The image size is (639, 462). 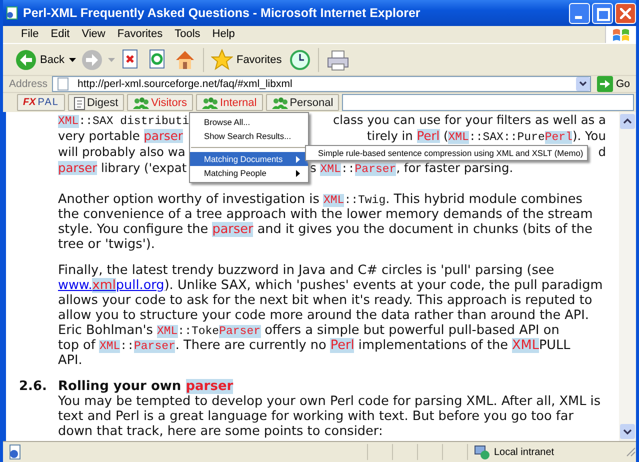 What do you see at coordinates (486, 136) in the screenshot?
I see `paragraph-fragment: tirely in Perl (XML::SAX::PurePerl). You` at bounding box center [486, 136].